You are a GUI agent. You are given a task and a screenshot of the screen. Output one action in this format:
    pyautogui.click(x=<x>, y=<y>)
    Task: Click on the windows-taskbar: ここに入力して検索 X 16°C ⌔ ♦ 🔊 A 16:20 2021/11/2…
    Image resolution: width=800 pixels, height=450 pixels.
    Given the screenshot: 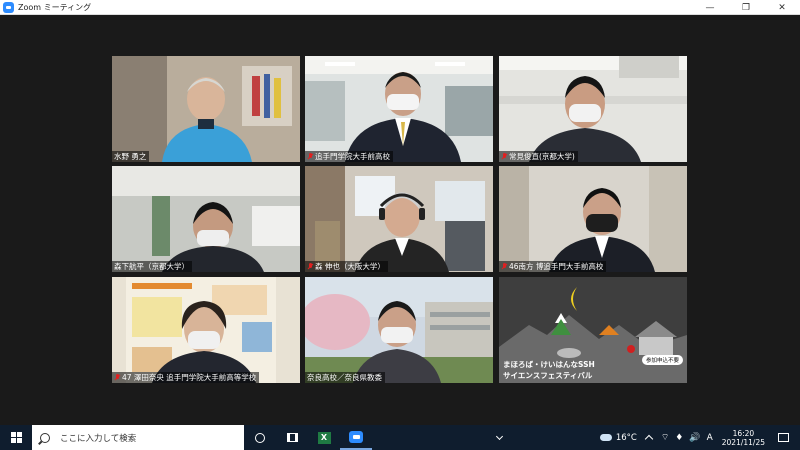 What is the action you would take?
    pyautogui.click(x=400, y=437)
    